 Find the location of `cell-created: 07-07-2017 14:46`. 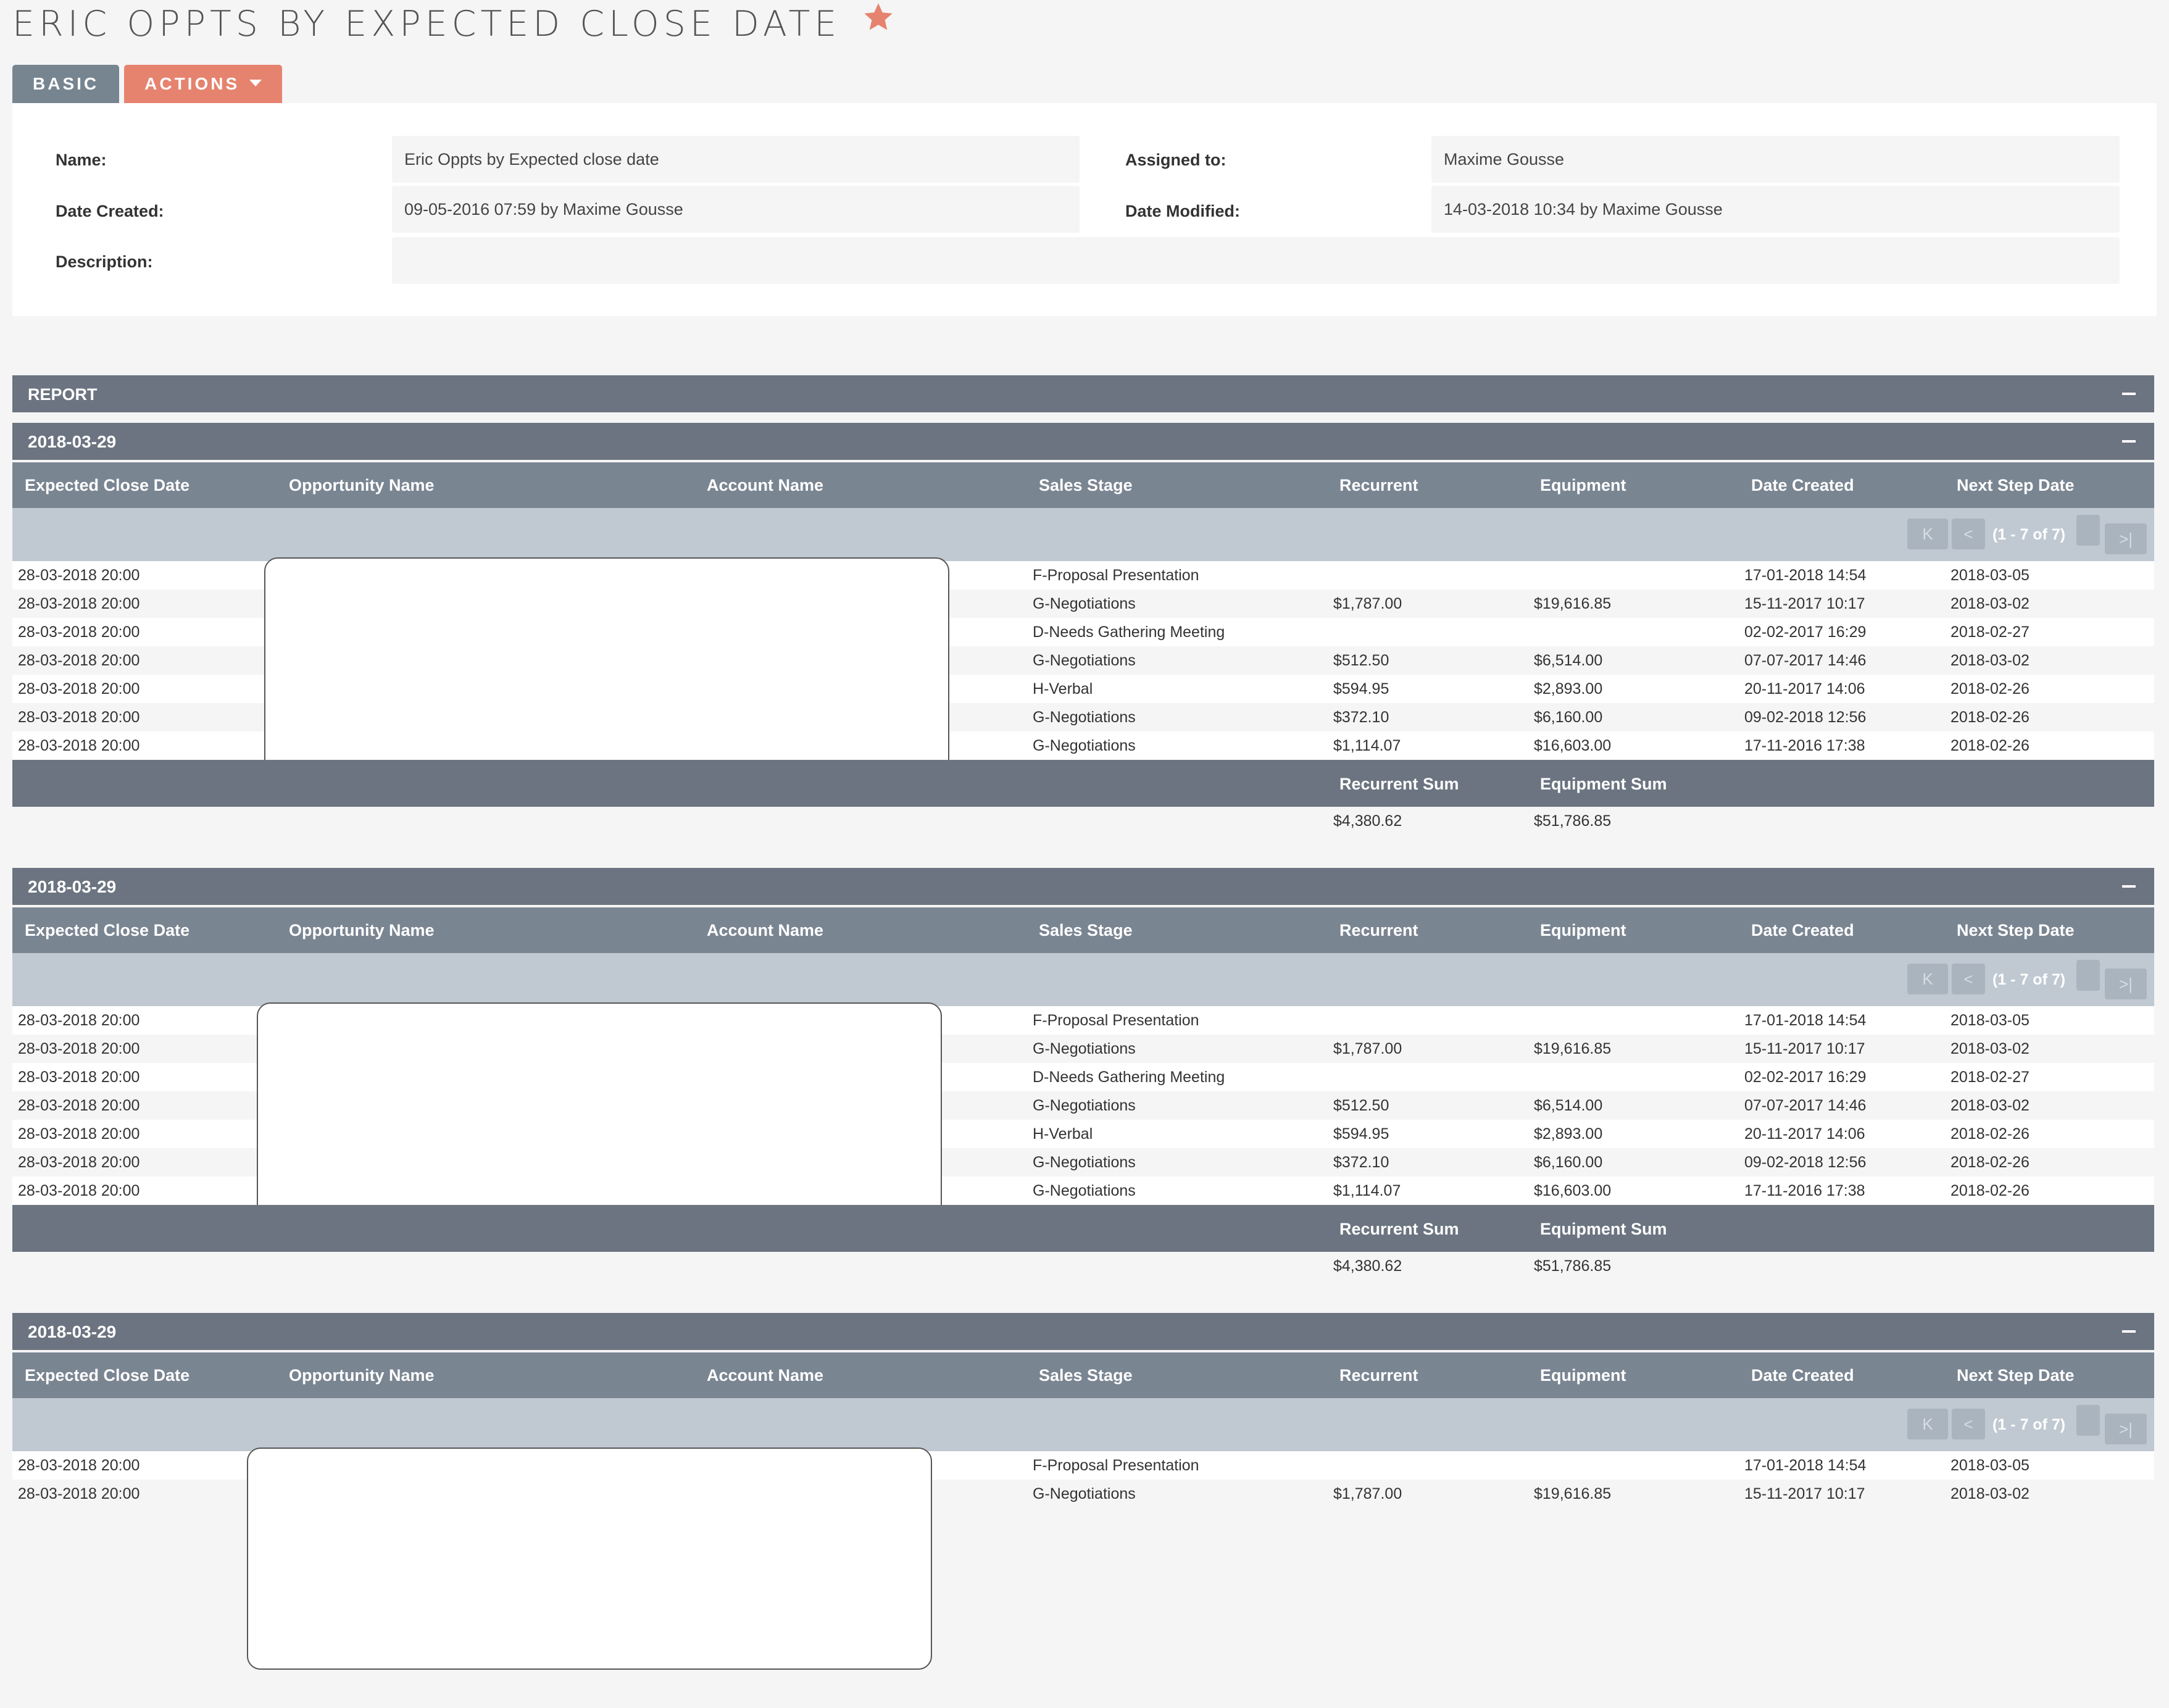

cell-created: 07-07-2017 14:46 is located at coordinates (1806, 1105).